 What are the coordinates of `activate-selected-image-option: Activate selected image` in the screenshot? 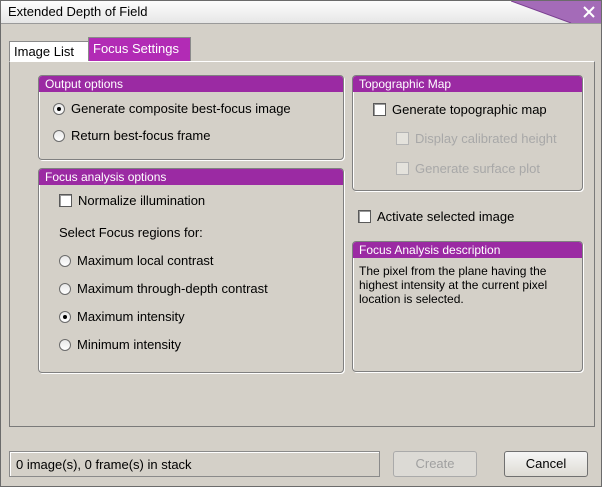 It's located at (436, 216).